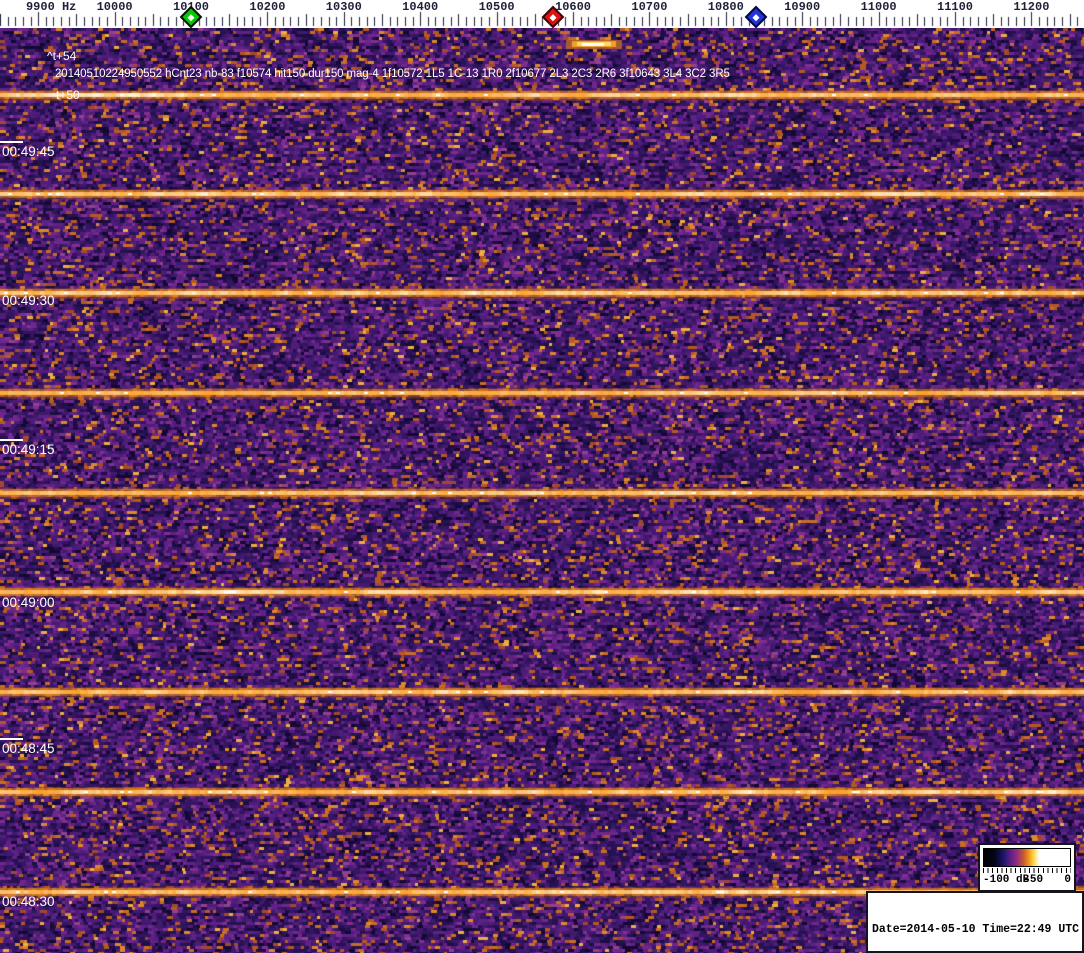  Describe the element at coordinates (1031, 7) in the screenshot. I see `freq-axis-label: 11200` at that location.